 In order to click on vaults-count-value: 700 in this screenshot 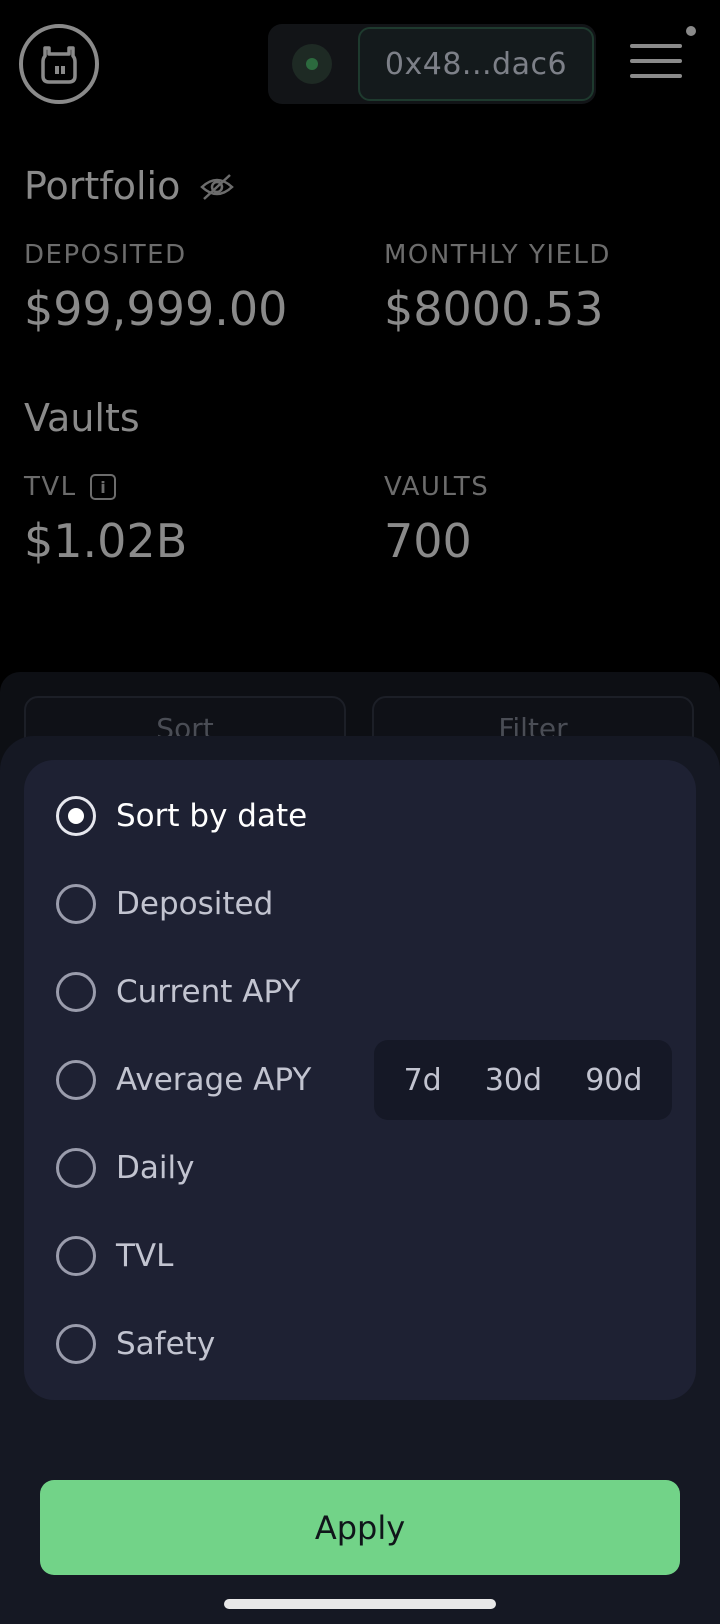, I will do `click(428, 541)`.